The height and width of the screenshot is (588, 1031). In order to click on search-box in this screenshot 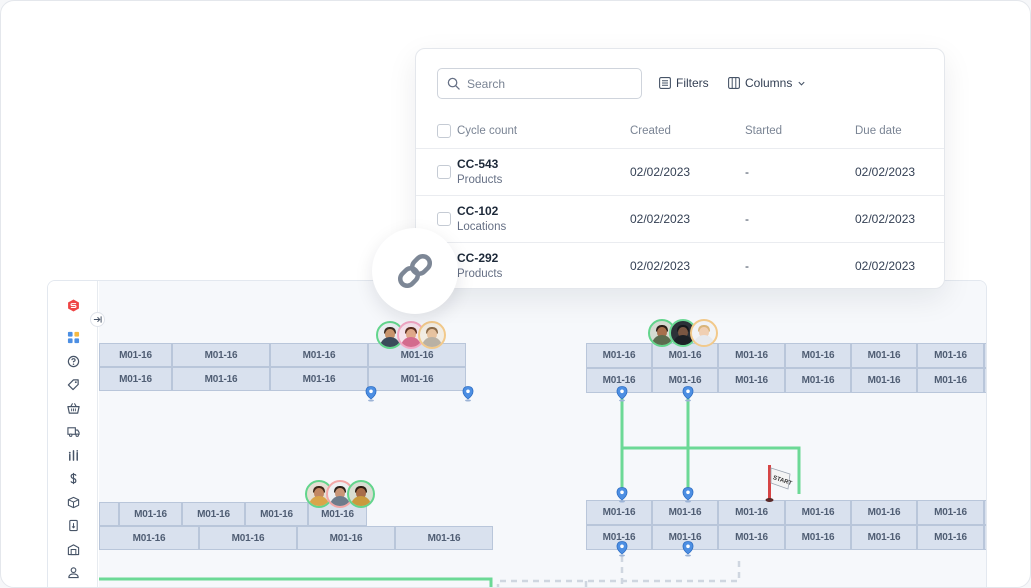, I will do `click(539, 83)`.